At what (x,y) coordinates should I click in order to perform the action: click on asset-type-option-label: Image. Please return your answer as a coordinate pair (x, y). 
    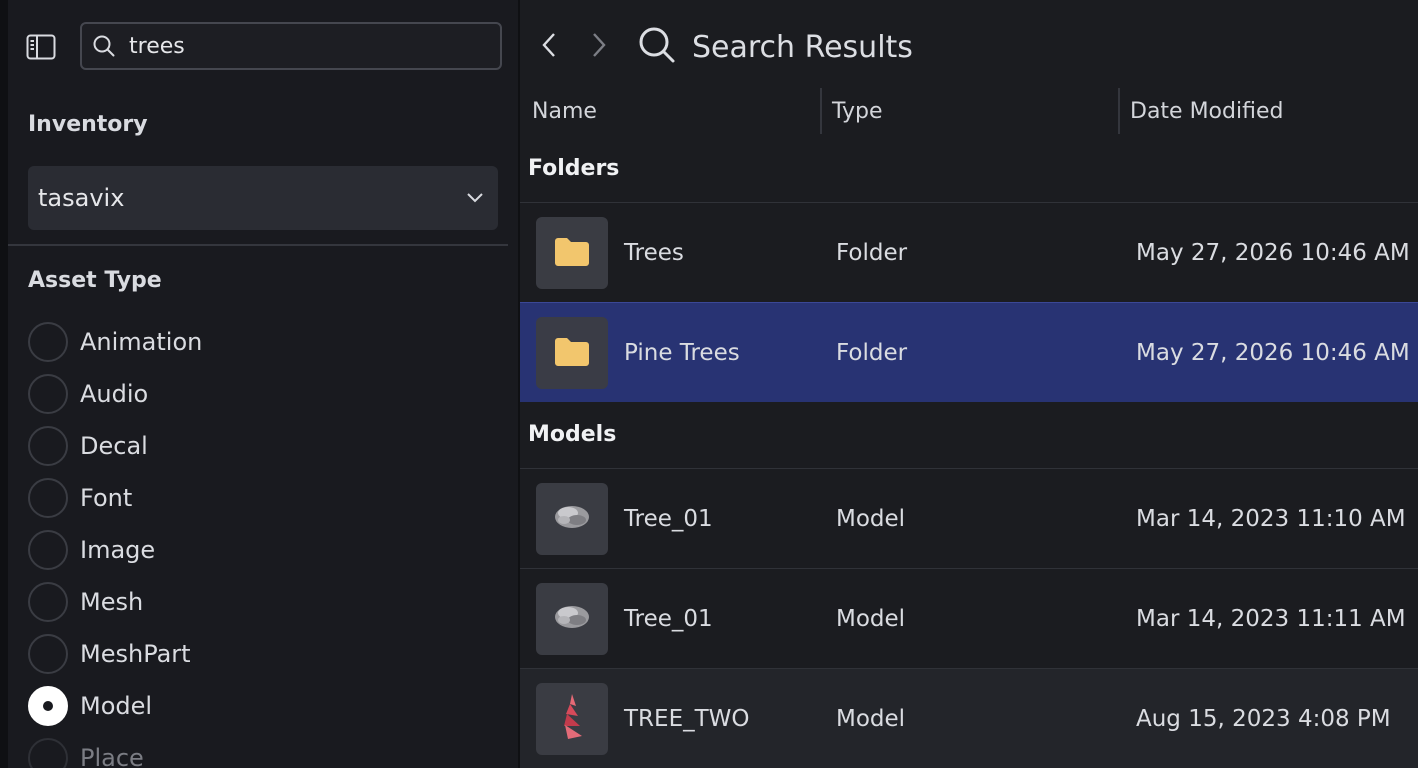
    Looking at the image, I should click on (118, 550).